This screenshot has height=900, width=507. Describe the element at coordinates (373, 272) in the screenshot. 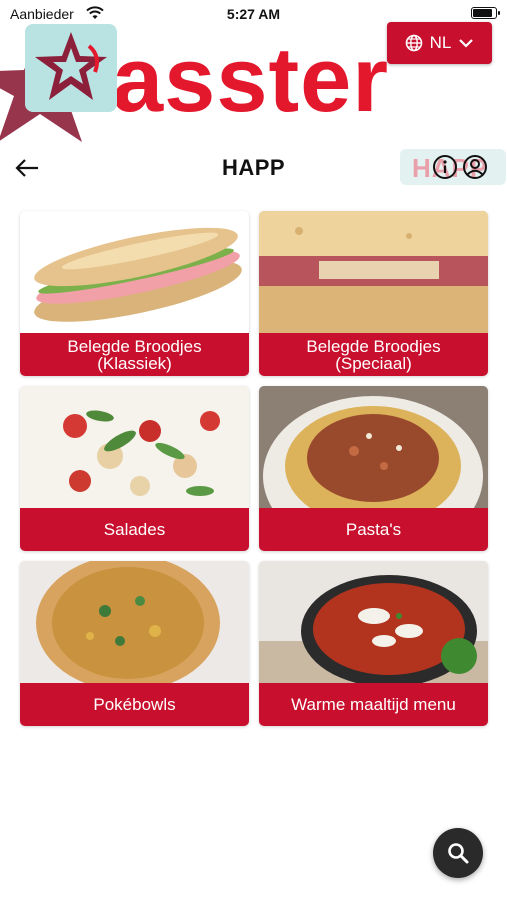

I see `sandwich-special-image` at that location.